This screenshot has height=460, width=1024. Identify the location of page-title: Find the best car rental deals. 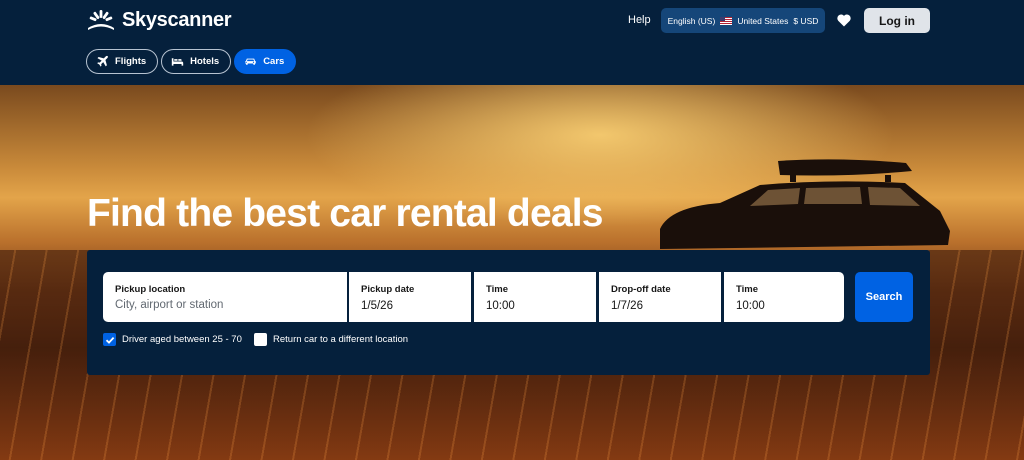
(345, 213).